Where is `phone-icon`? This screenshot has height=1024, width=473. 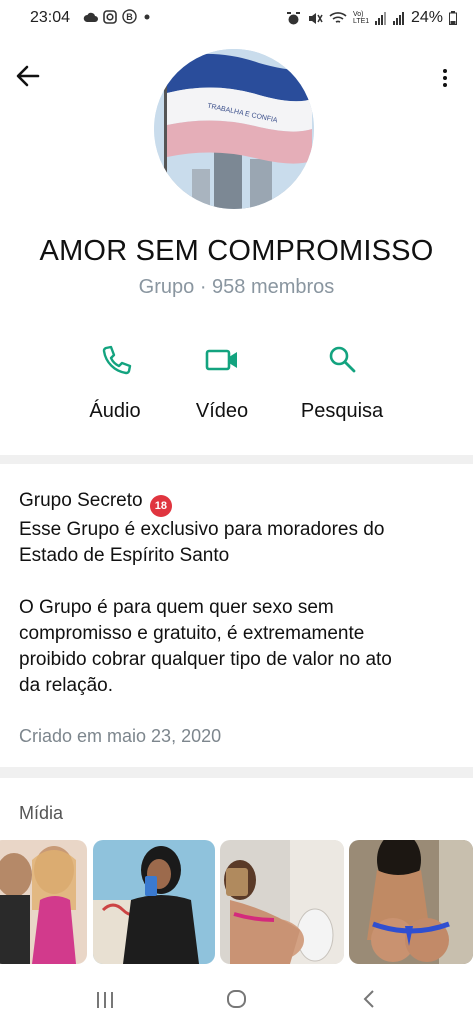 phone-icon is located at coordinates (117, 360).